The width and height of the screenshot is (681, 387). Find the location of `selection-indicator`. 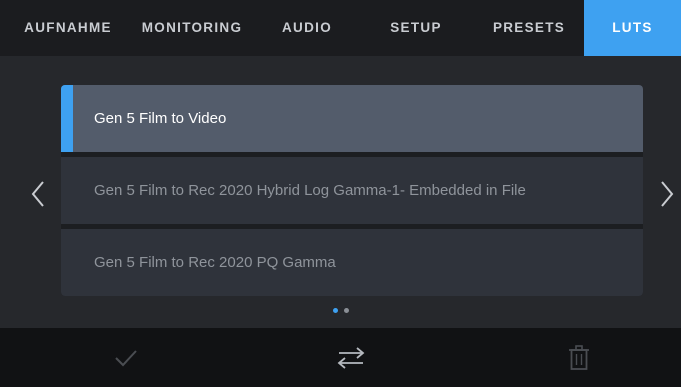

selection-indicator is located at coordinates (67, 118).